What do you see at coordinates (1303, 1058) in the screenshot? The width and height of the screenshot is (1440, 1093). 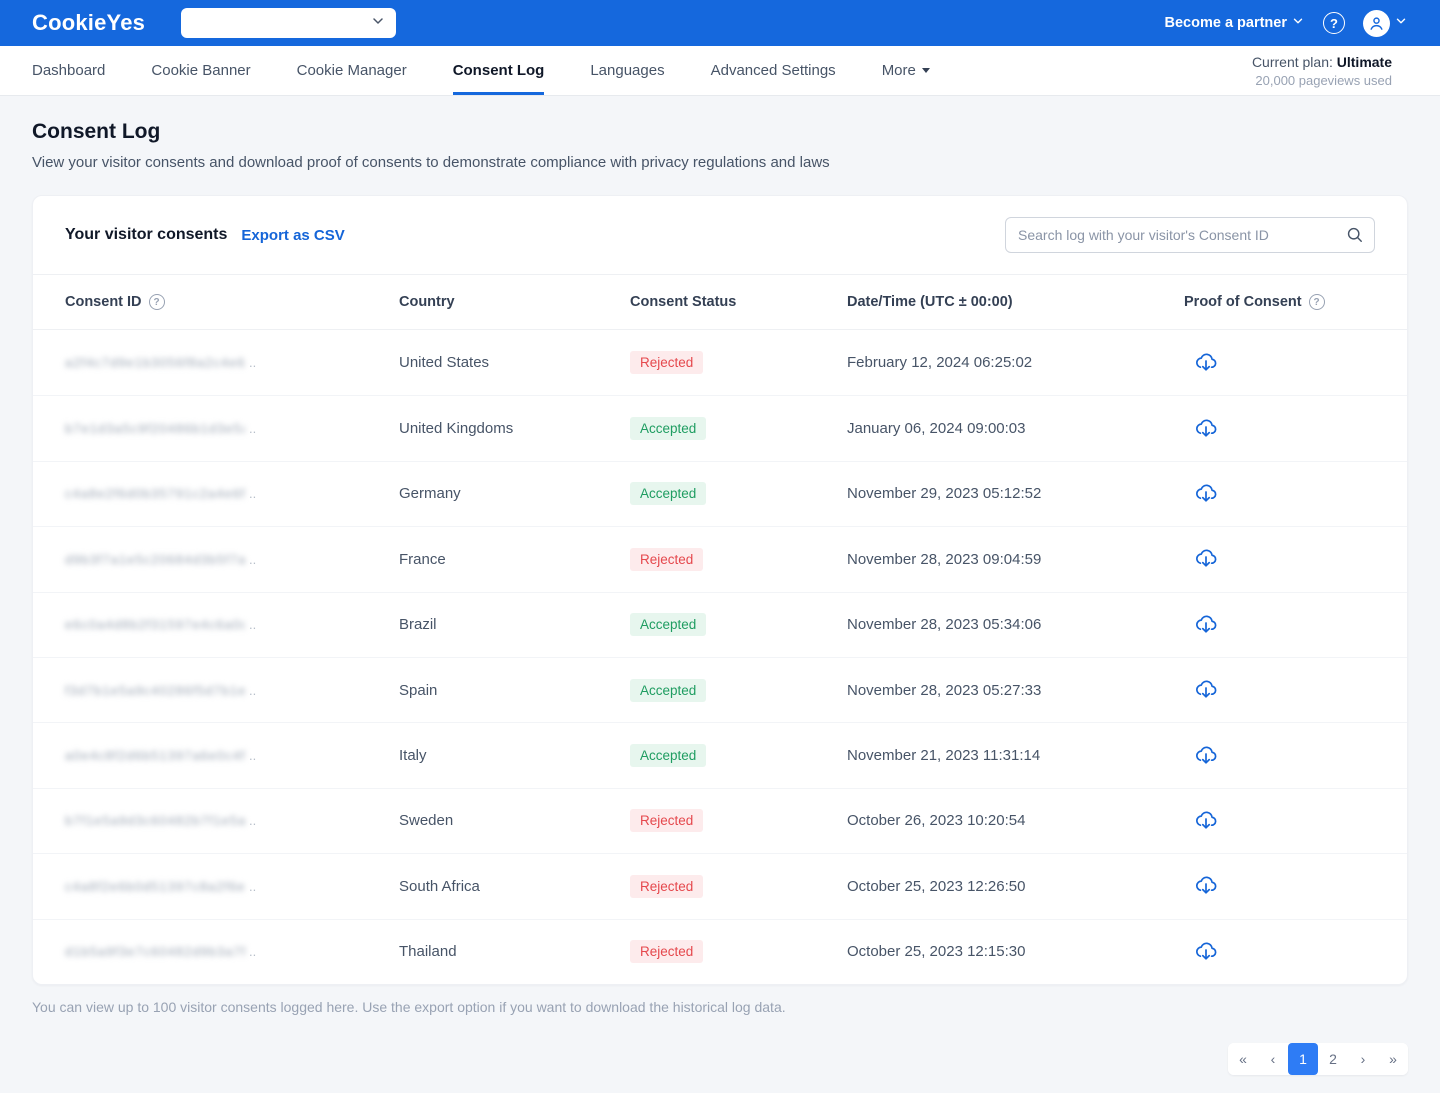 I see `pagination-page-1: 1` at bounding box center [1303, 1058].